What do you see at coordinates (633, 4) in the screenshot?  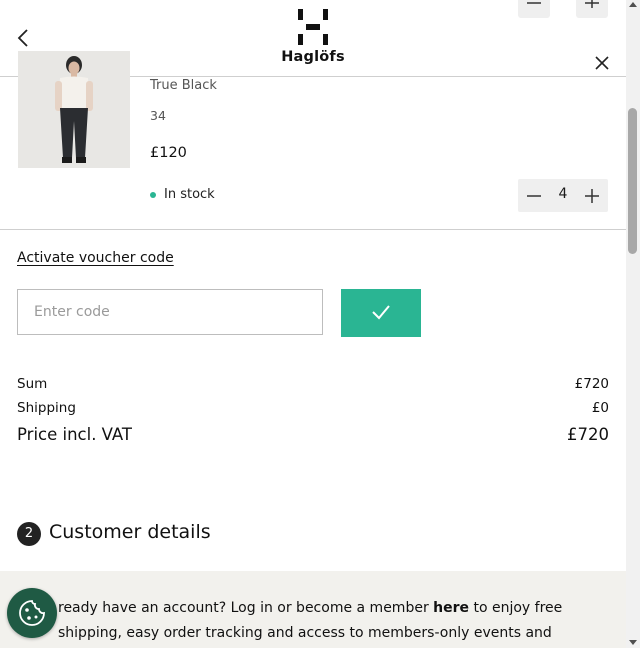 I see `scroll-up-arrow-icon` at bounding box center [633, 4].